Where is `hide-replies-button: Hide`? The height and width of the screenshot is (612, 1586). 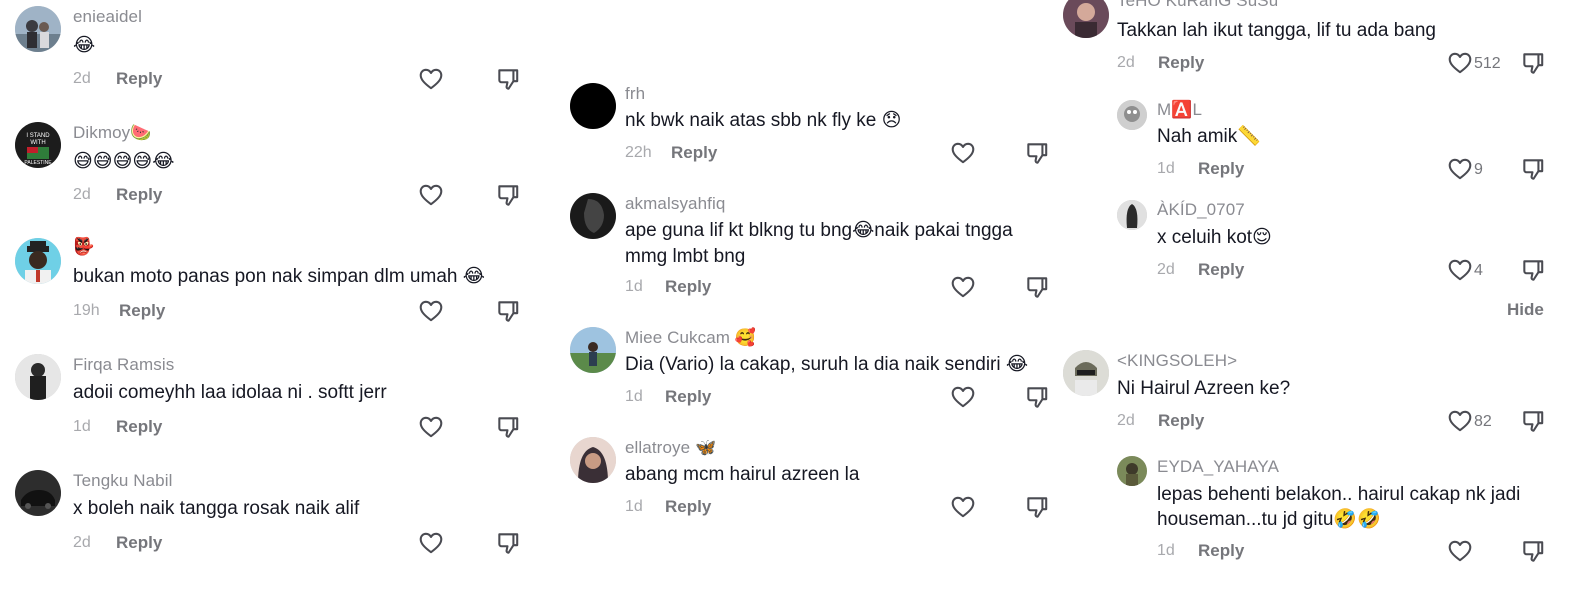
hide-replies-button: Hide is located at coordinates (1525, 310).